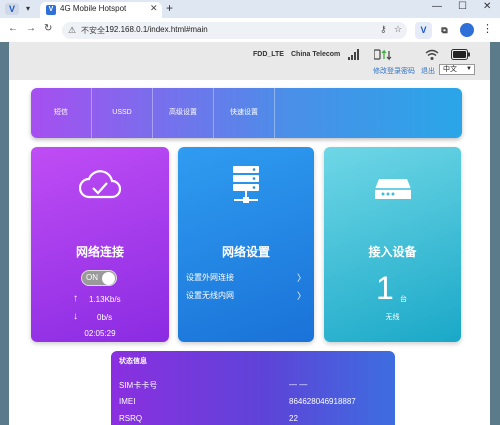 This screenshot has width=500, height=425. I want to click on tab-title: 4G Mobile Hotspot, so click(93, 8).